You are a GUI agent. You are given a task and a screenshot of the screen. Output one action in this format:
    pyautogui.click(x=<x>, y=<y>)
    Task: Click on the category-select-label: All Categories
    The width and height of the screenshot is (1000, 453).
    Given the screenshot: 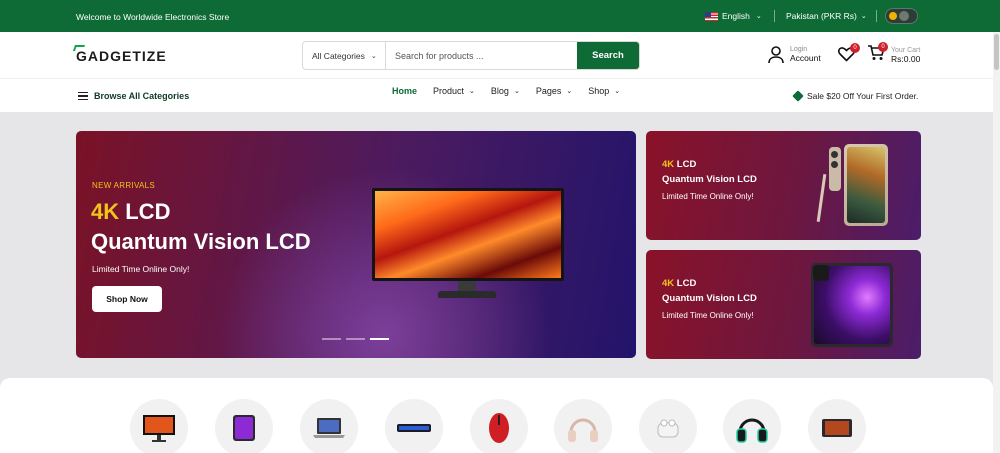 What is the action you would take?
    pyautogui.click(x=338, y=55)
    